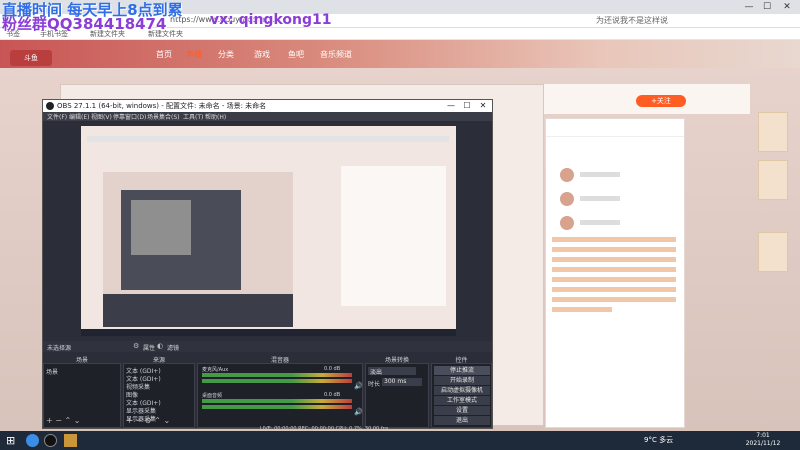 The image size is (800, 450). Describe the element at coordinates (396, 360) in the screenshot. I see `transitions-dock-title: 场景转换` at that location.